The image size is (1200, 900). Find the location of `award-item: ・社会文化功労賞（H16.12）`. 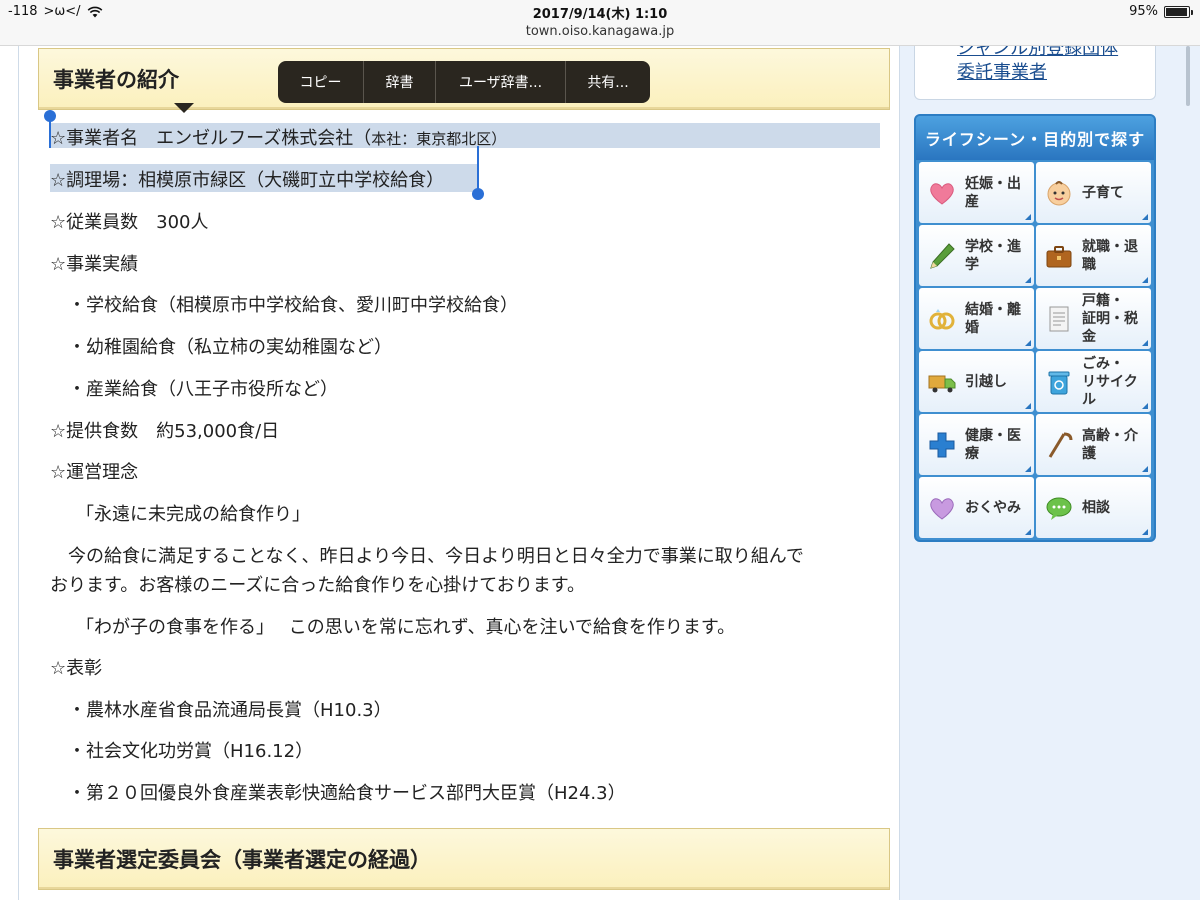

award-item: ・社会文化功労賞（H16.12） is located at coordinates (191, 751).